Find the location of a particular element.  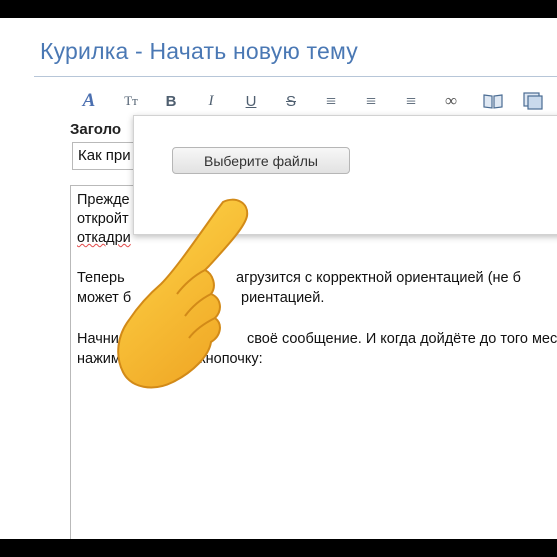

font-size-icon: Tт is located at coordinates (131, 101).